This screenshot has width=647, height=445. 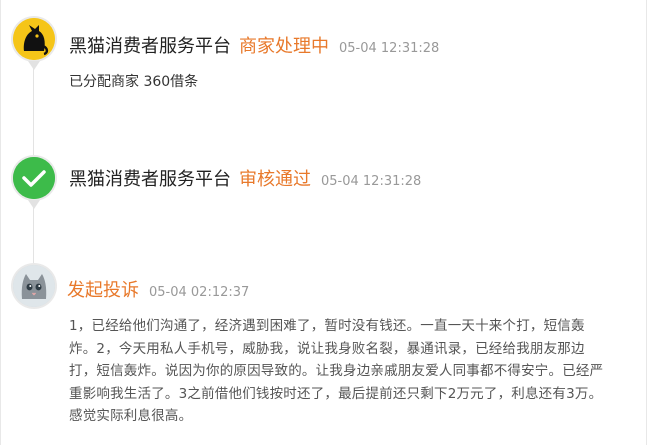 I want to click on complaint-body-line: 炸。2，今天用私人手机号，威胁我，说让我身败名裂，暴通讯录，已经给我朋友那边, so click(x=327, y=348).